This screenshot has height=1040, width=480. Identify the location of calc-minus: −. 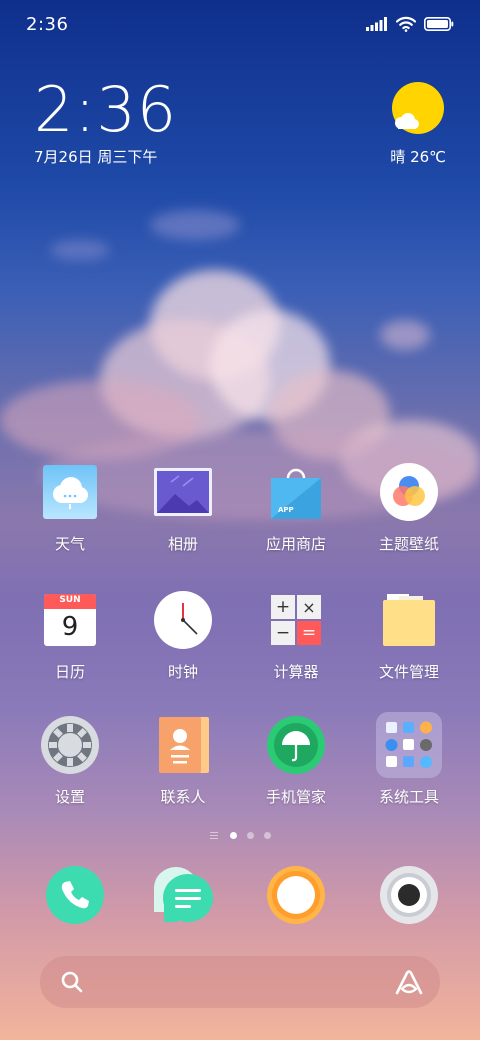
(283, 633).